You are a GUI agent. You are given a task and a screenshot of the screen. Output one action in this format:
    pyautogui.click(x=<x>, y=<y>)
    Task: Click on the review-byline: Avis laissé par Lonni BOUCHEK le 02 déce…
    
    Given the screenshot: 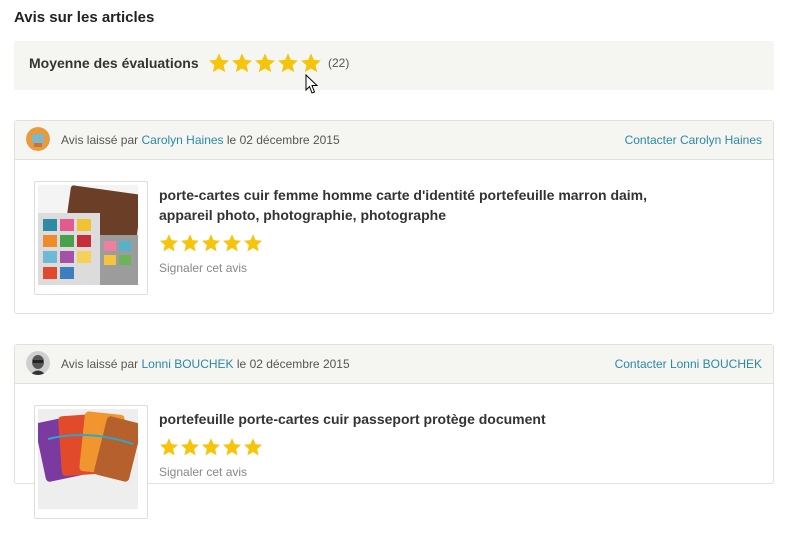 What is the action you would take?
    pyautogui.click(x=205, y=364)
    